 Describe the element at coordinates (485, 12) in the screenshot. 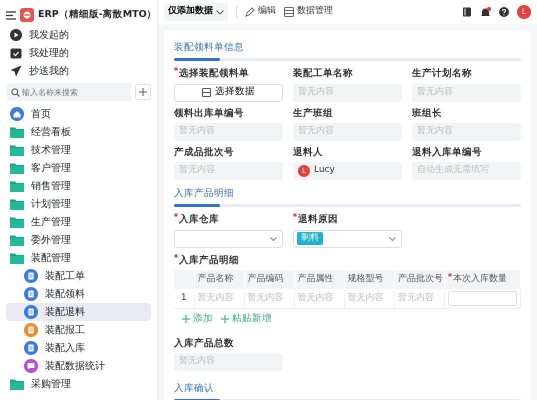

I see `bell-icon` at that location.